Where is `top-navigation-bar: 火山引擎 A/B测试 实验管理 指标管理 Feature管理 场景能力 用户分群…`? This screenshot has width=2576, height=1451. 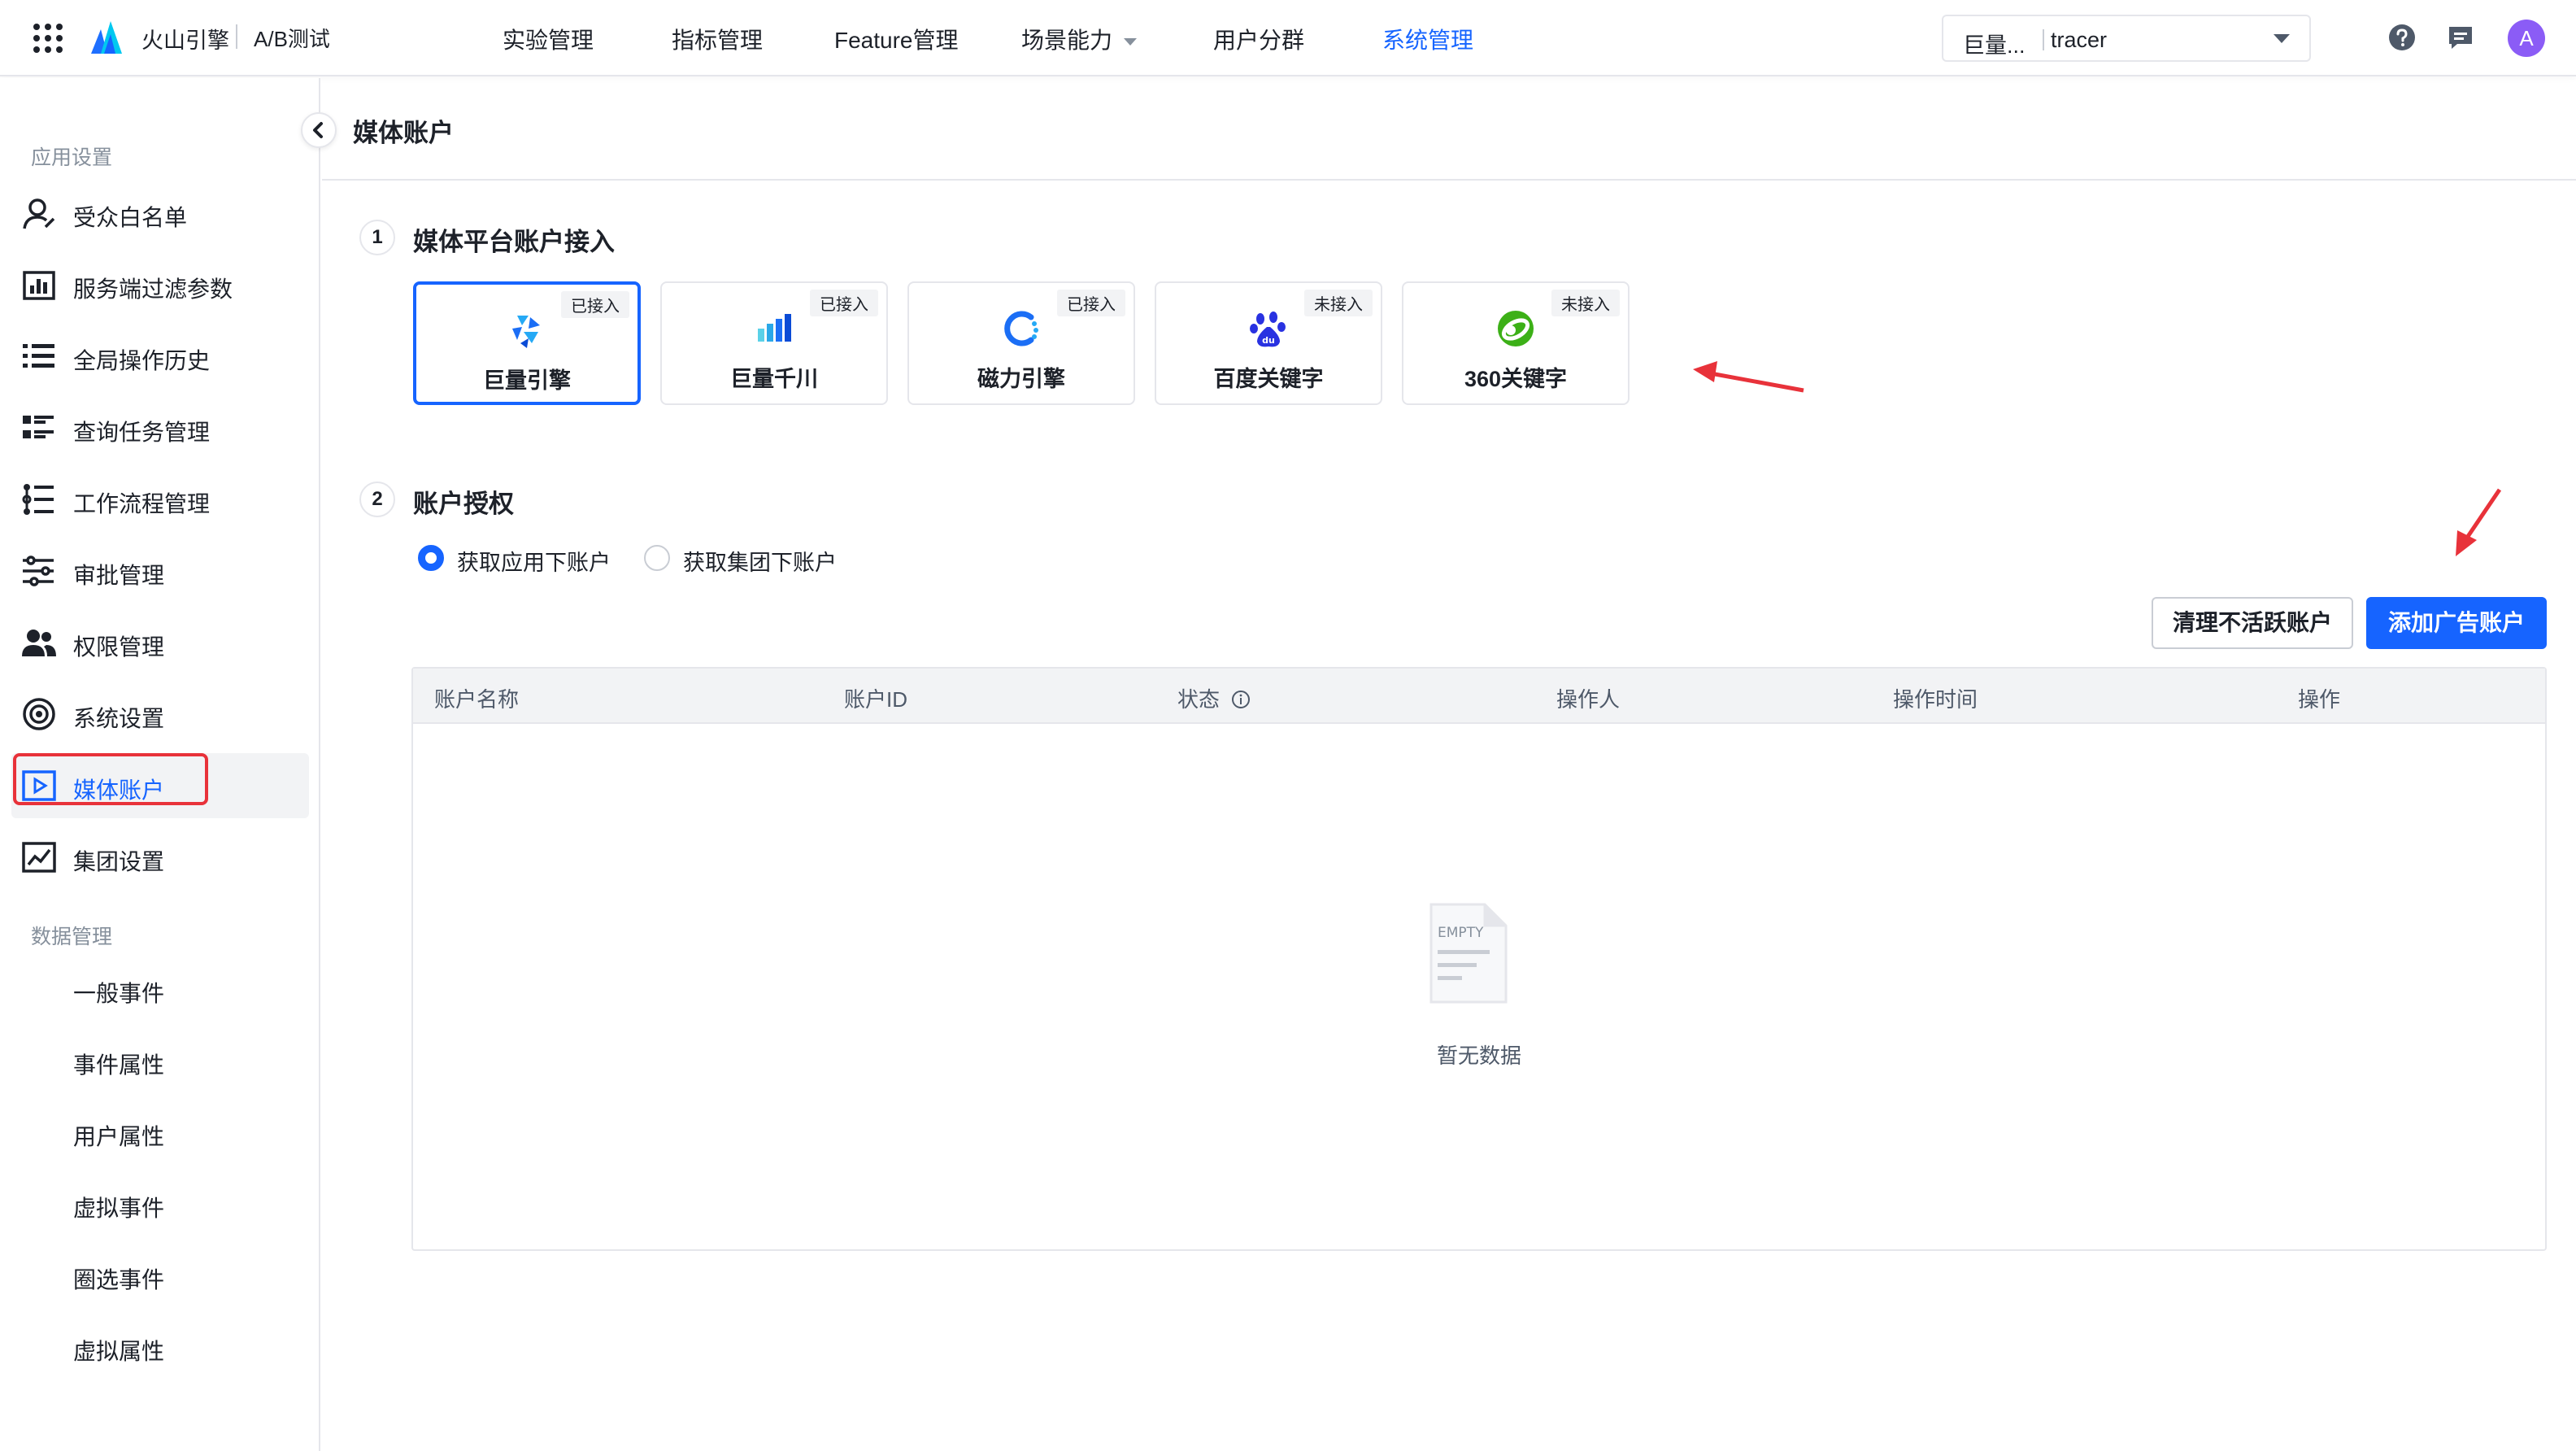 top-navigation-bar: 火山引擎 A/B测试 实验管理 指标管理 Feature管理 场景能力 用户分群… is located at coordinates (1288, 38).